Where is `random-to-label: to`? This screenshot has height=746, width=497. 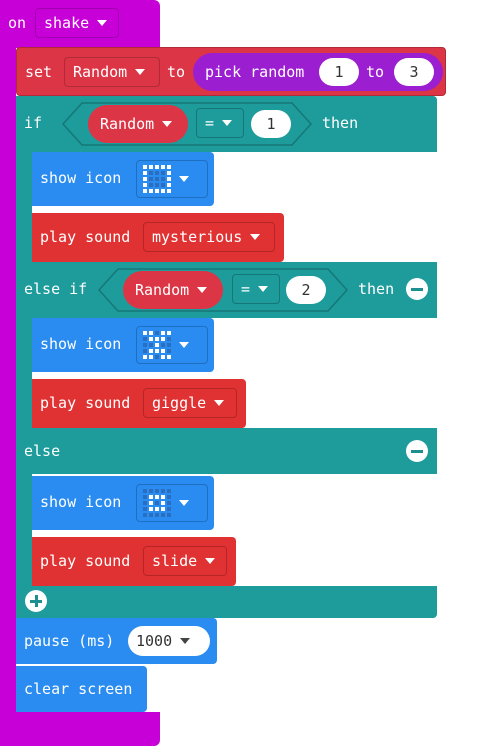
random-to-label: to is located at coordinates (375, 72).